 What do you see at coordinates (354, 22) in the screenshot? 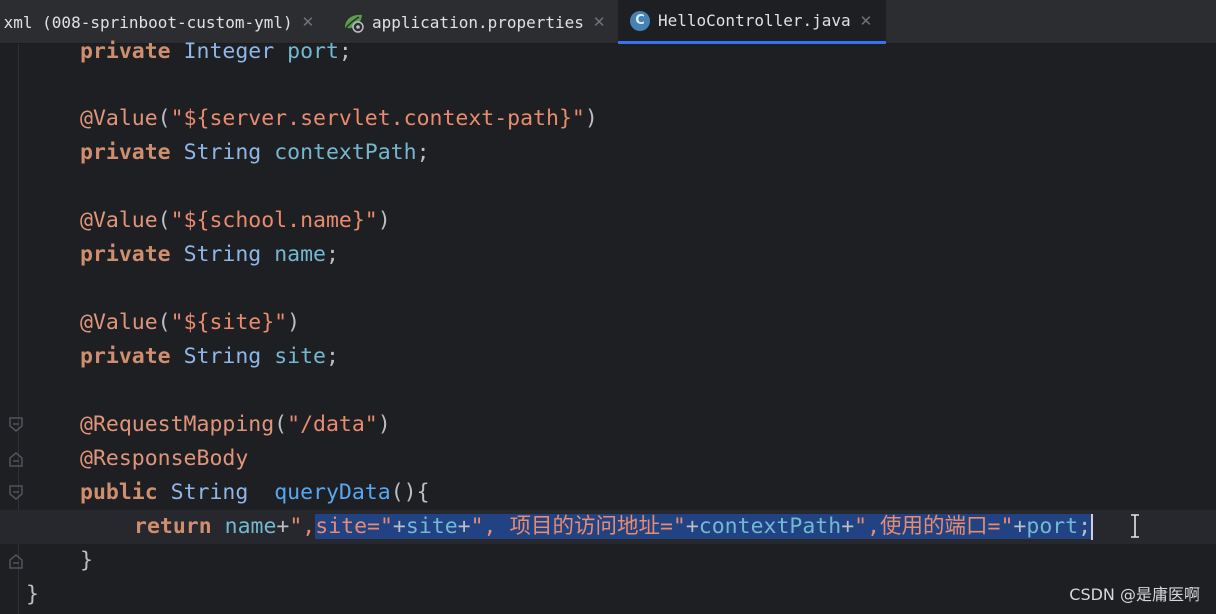
I see `spring-leaf-icon` at bounding box center [354, 22].